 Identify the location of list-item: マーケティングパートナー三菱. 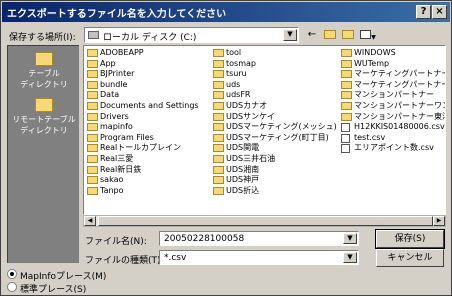
(392, 85).